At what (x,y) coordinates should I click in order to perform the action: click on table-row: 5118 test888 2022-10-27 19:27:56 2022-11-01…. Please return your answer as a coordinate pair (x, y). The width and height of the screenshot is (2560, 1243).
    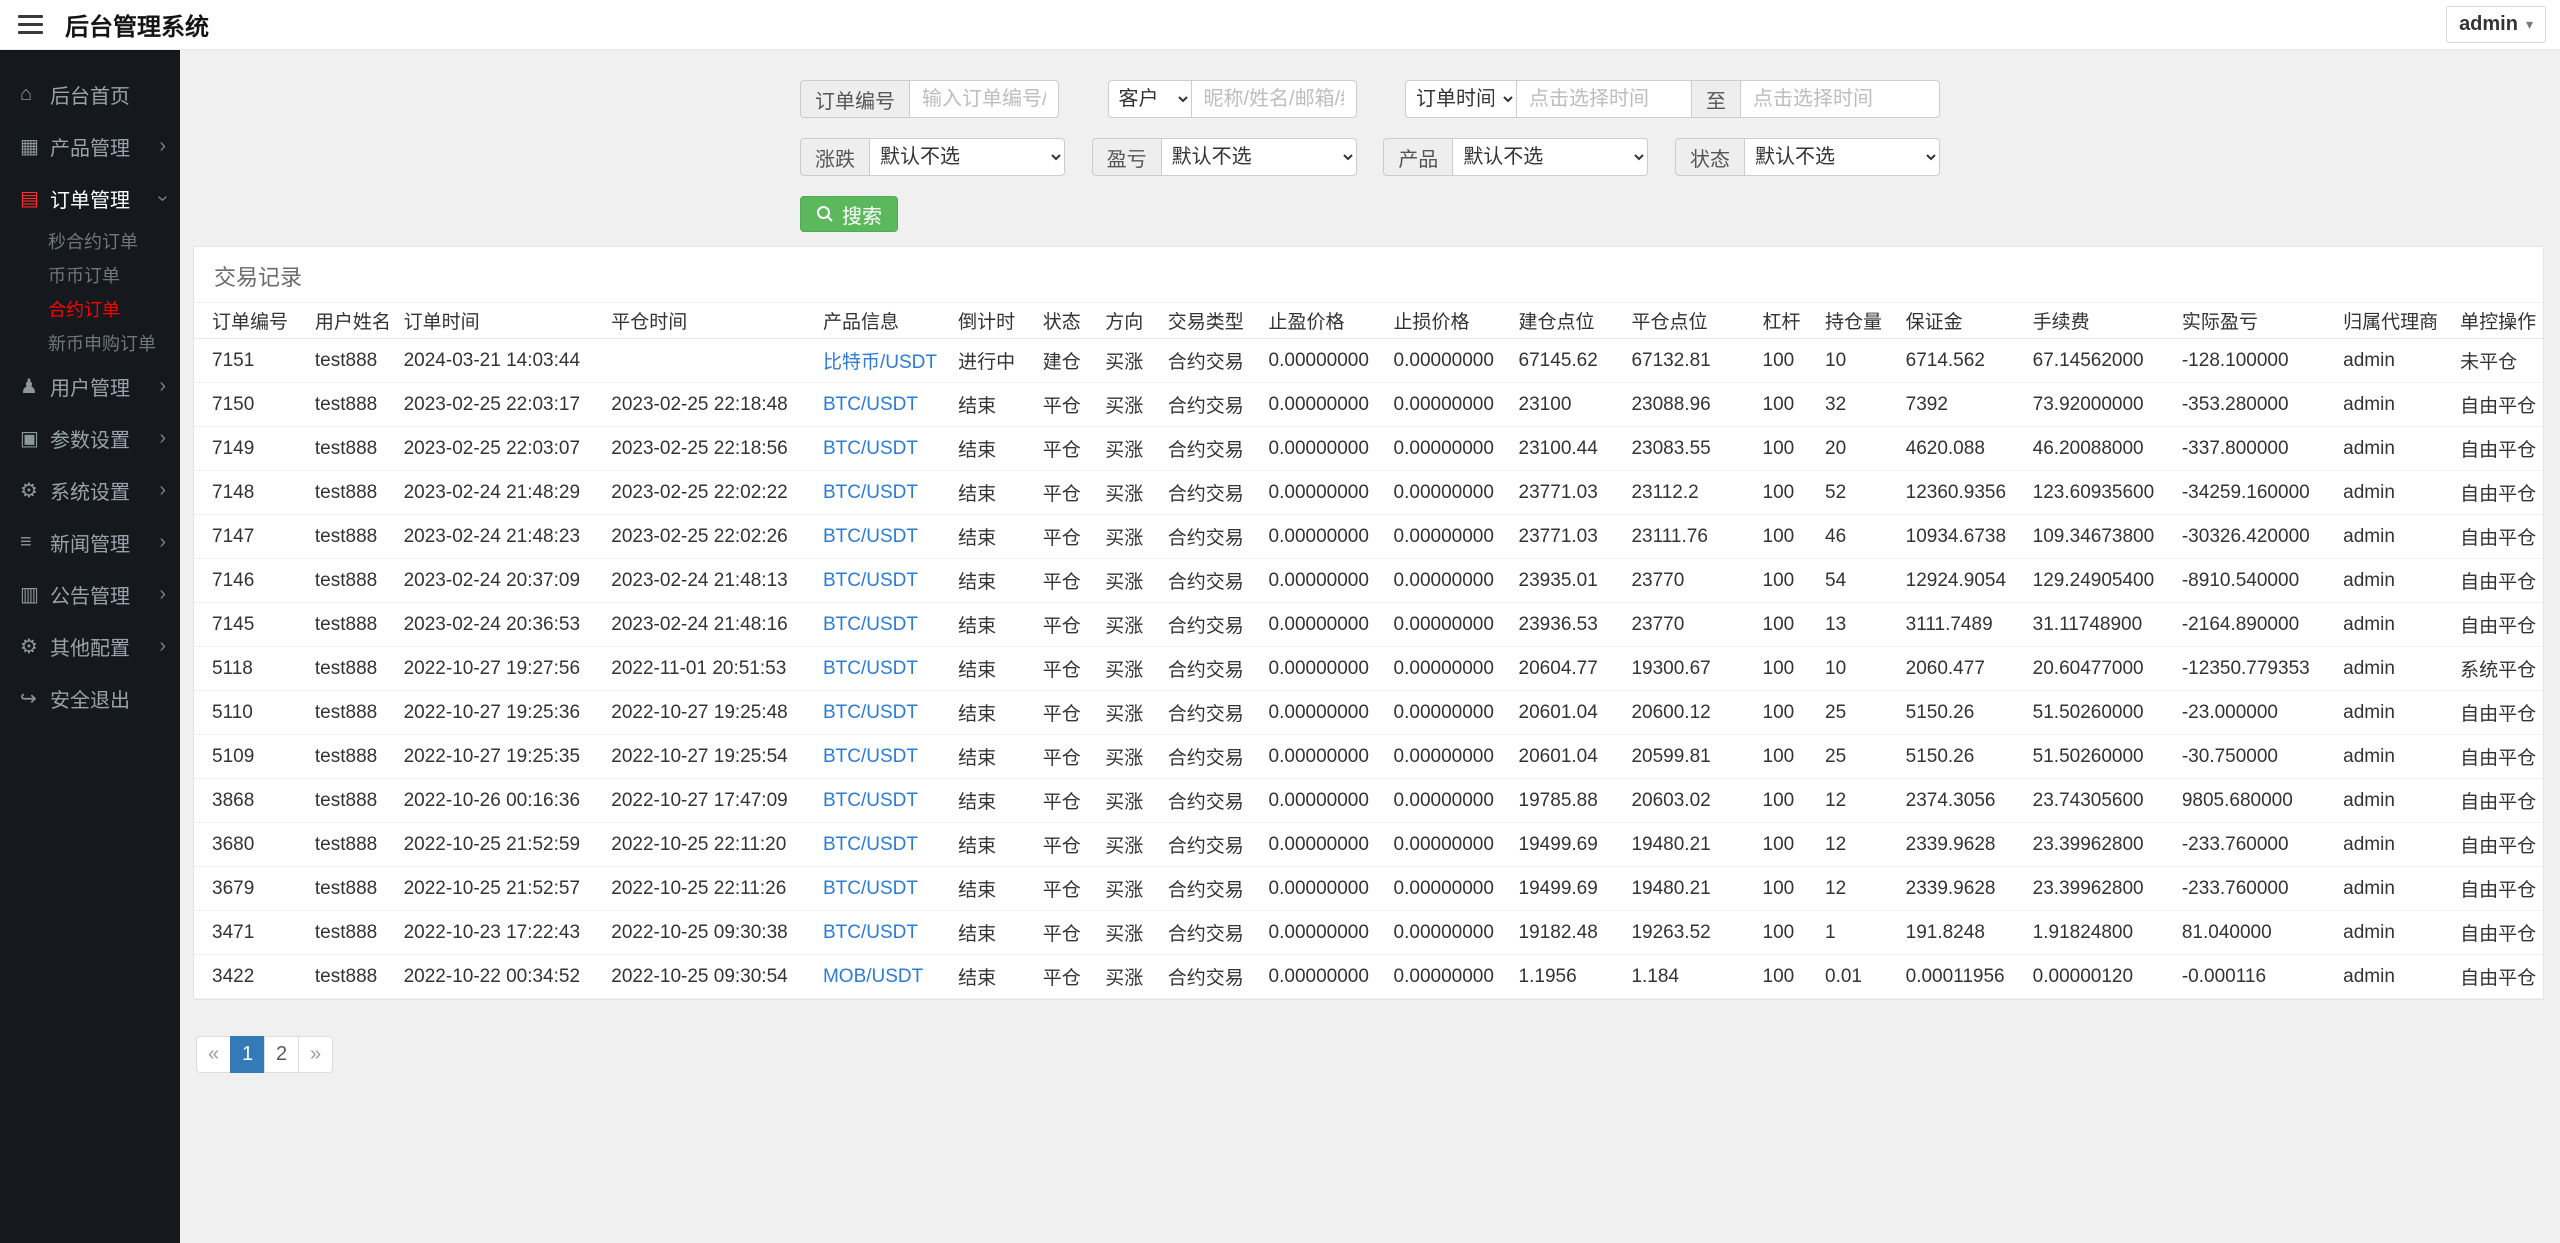
    Looking at the image, I should click on (1368, 668).